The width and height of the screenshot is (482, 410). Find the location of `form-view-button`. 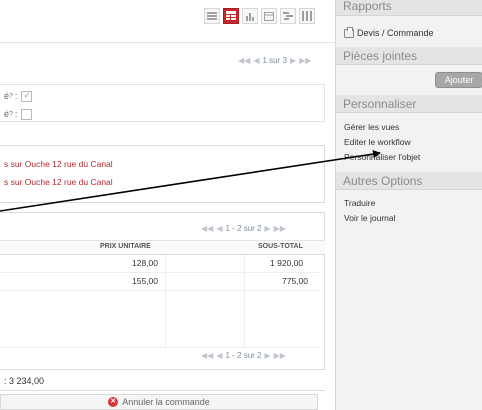

form-view-button is located at coordinates (231, 16).